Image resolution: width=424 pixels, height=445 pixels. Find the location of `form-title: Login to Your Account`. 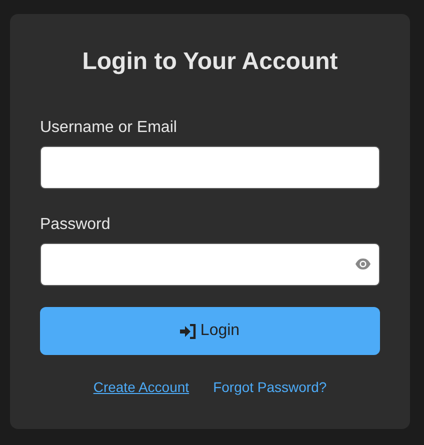

form-title: Login to Your Account is located at coordinates (210, 62).